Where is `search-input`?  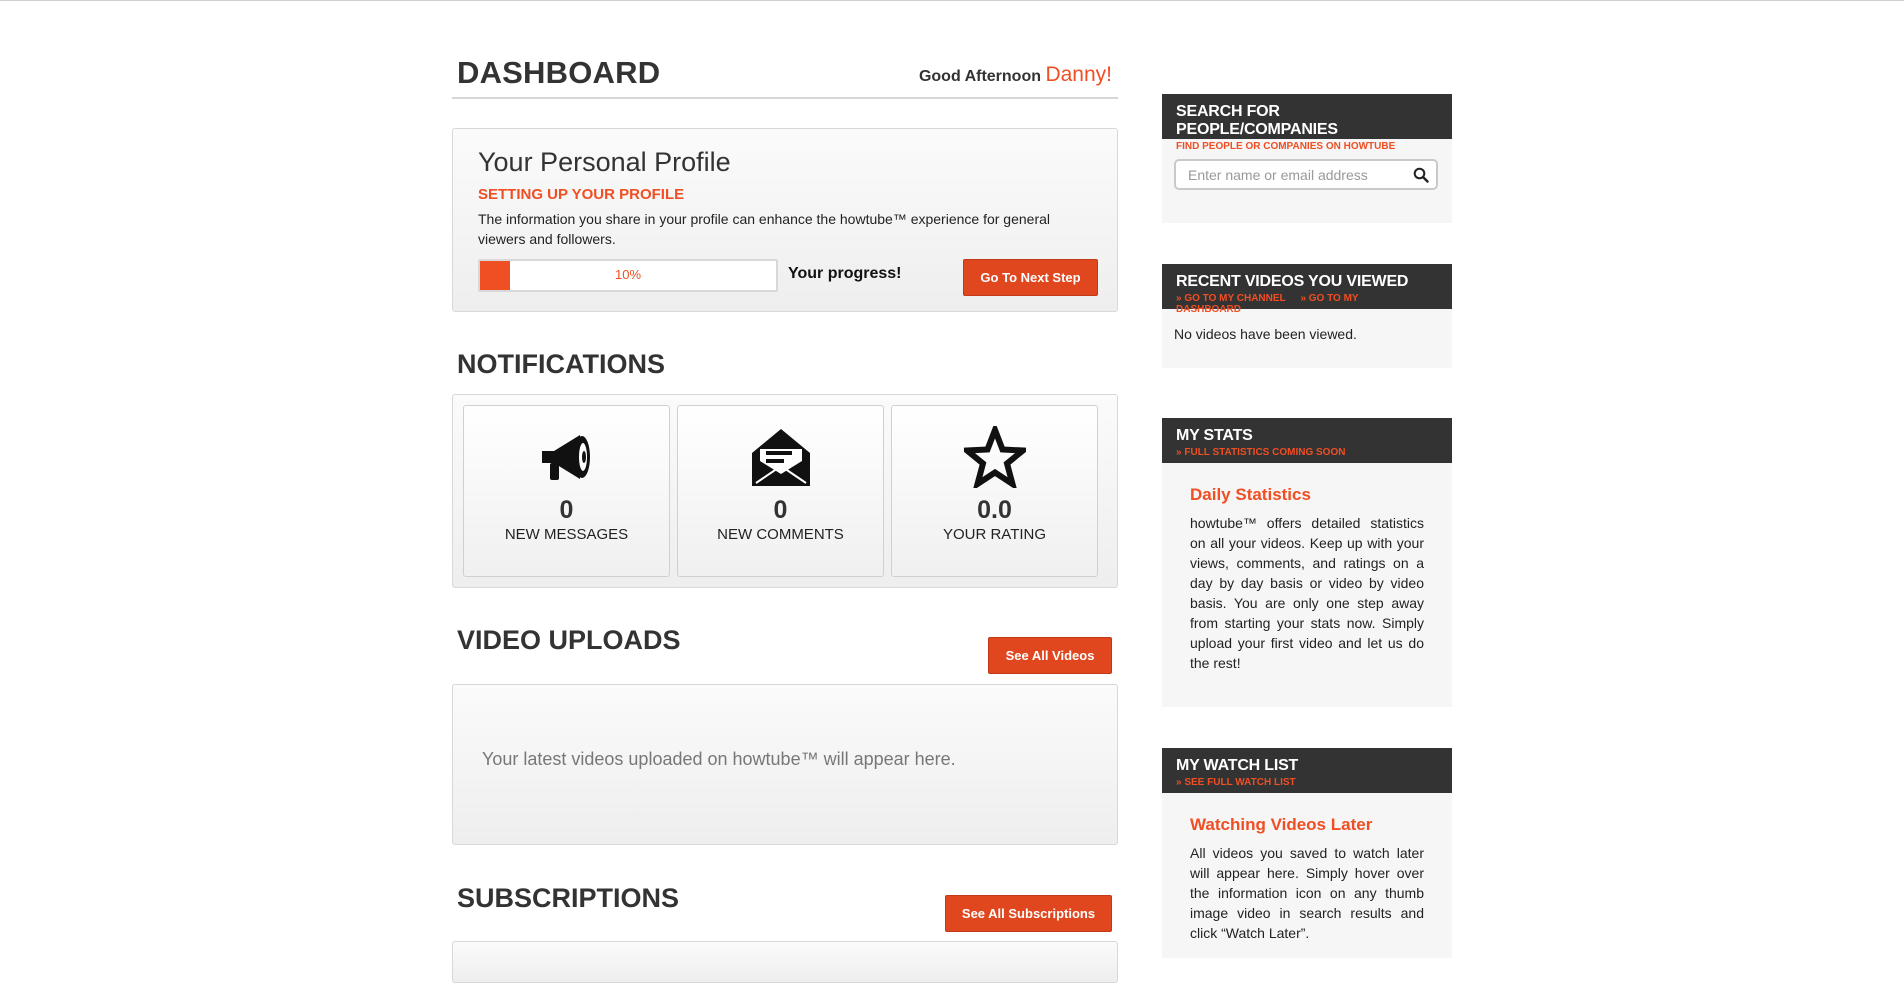
search-input is located at coordinates (1306, 174).